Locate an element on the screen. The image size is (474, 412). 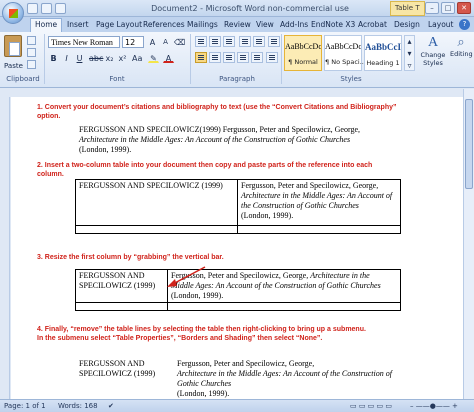
minimize-button: – is located at coordinates (432, 8).